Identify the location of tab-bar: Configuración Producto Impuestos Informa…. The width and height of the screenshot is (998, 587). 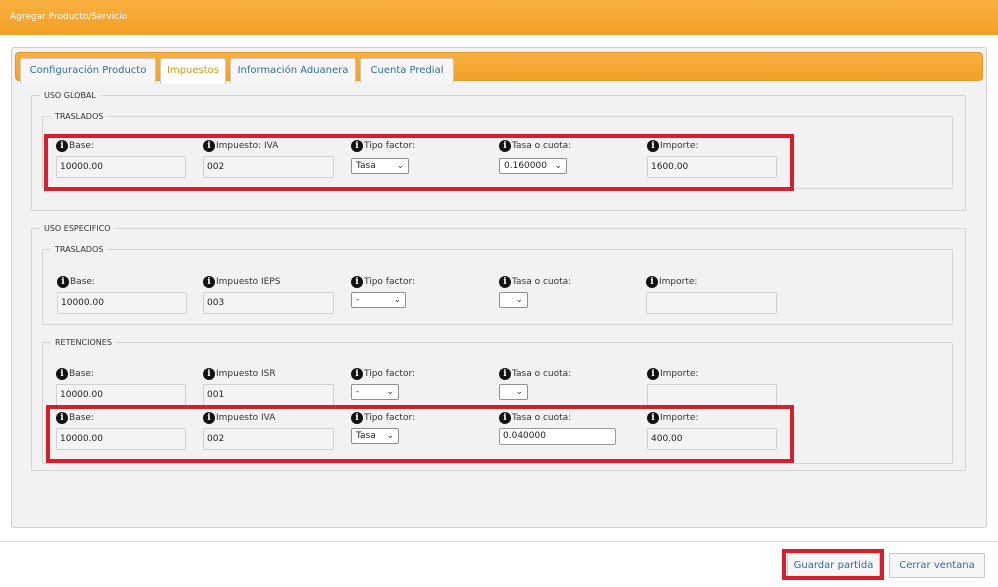
(499, 68).